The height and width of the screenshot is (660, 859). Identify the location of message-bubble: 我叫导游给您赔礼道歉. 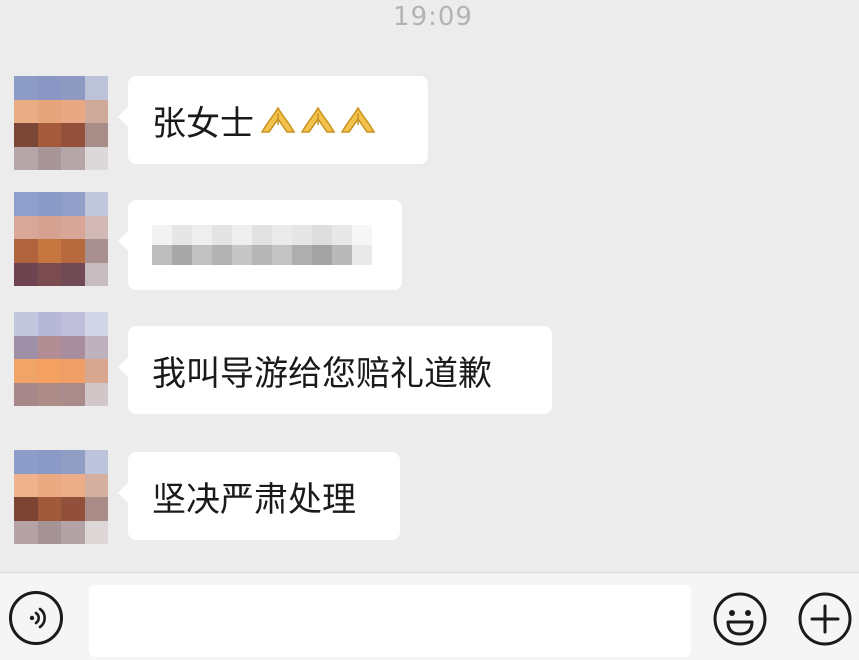
(335, 370).